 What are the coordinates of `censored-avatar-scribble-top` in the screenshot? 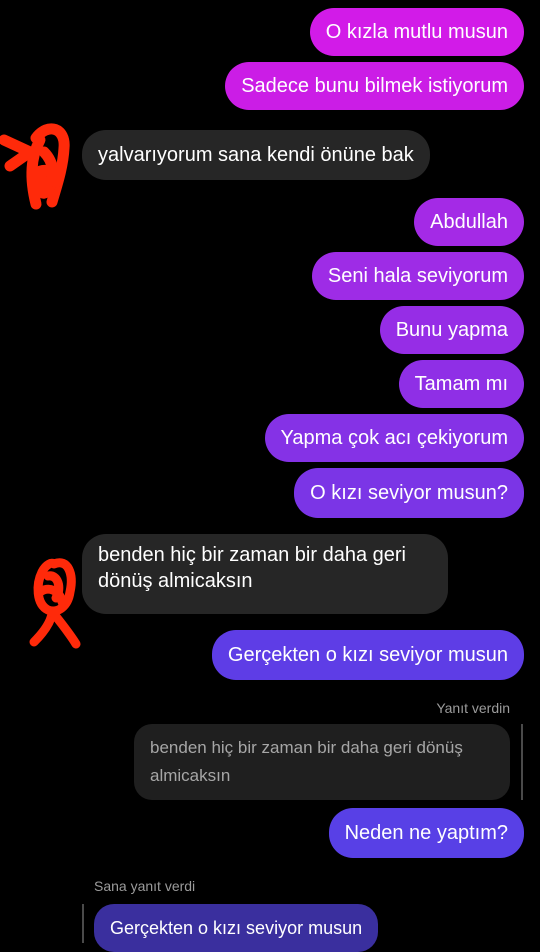 It's located at (35, 166).